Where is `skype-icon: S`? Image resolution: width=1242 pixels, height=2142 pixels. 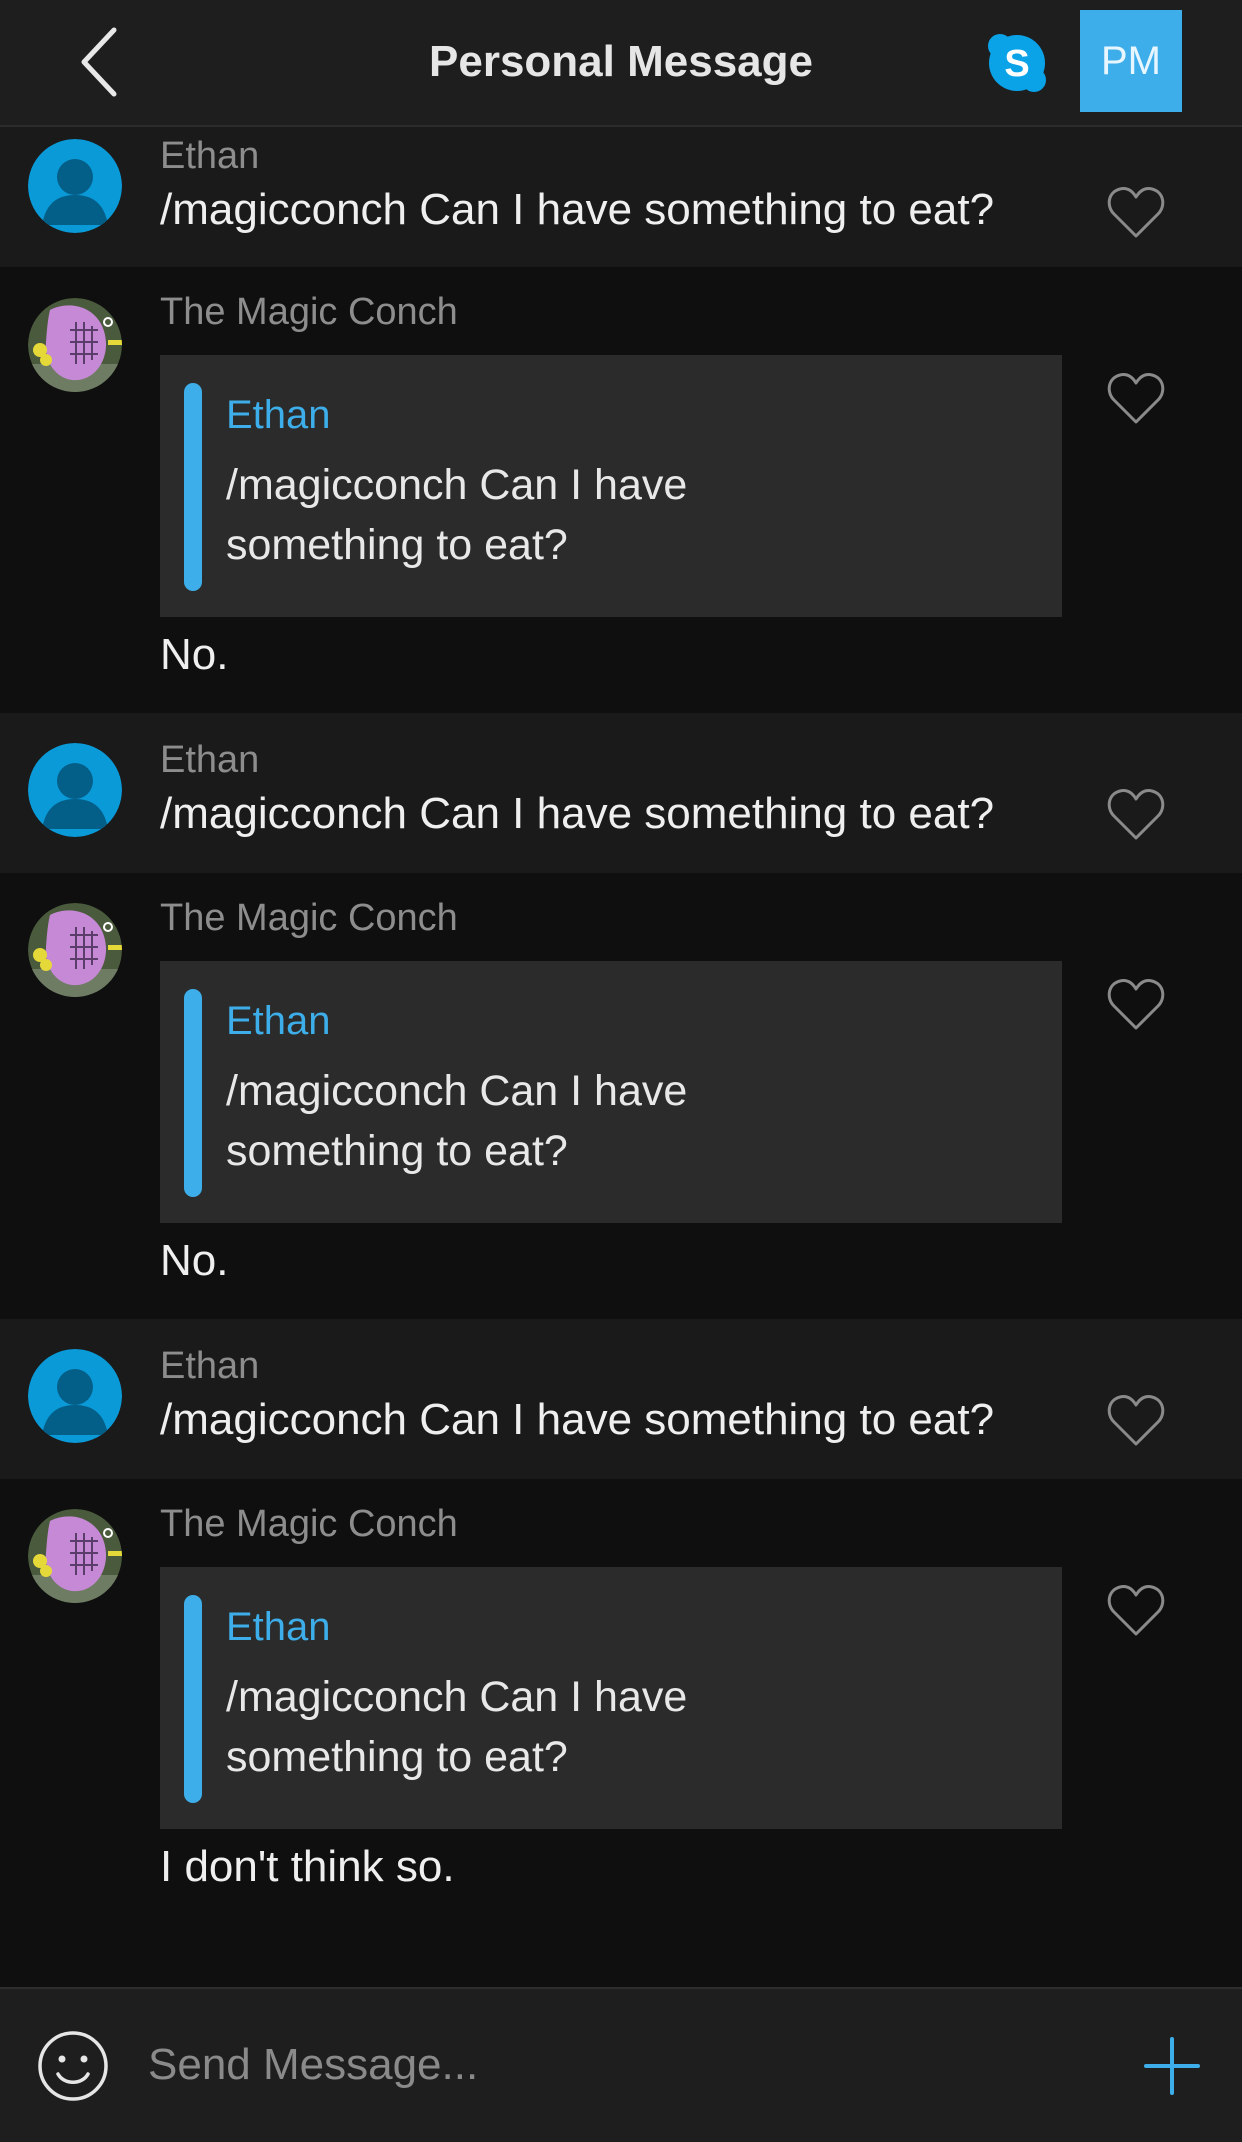 skype-icon: S is located at coordinates (1017, 63).